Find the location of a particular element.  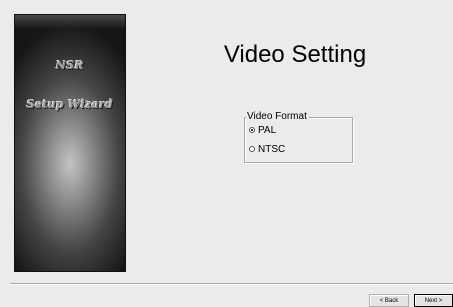

pal-radio-label: PAL is located at coordinates (267, 130).